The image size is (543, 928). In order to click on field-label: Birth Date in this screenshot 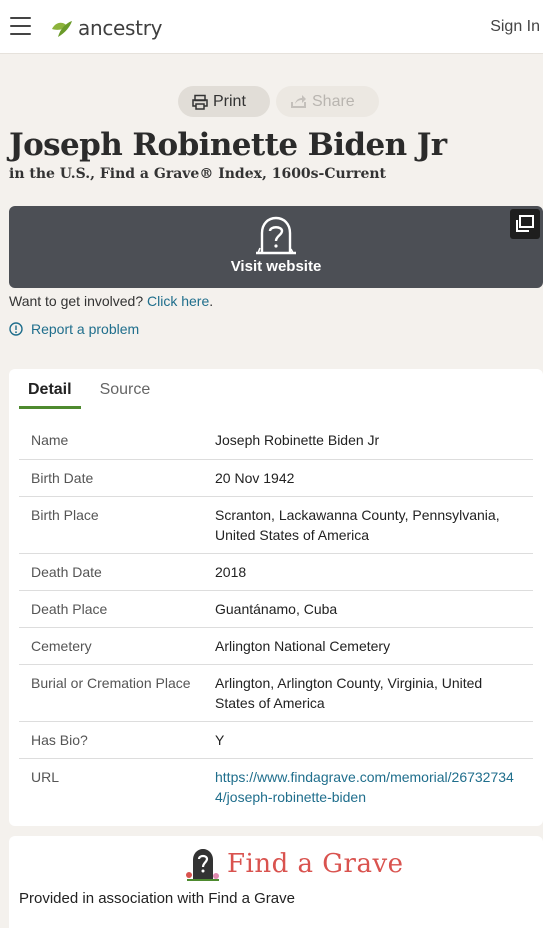, I will do `click(62, 478)`.